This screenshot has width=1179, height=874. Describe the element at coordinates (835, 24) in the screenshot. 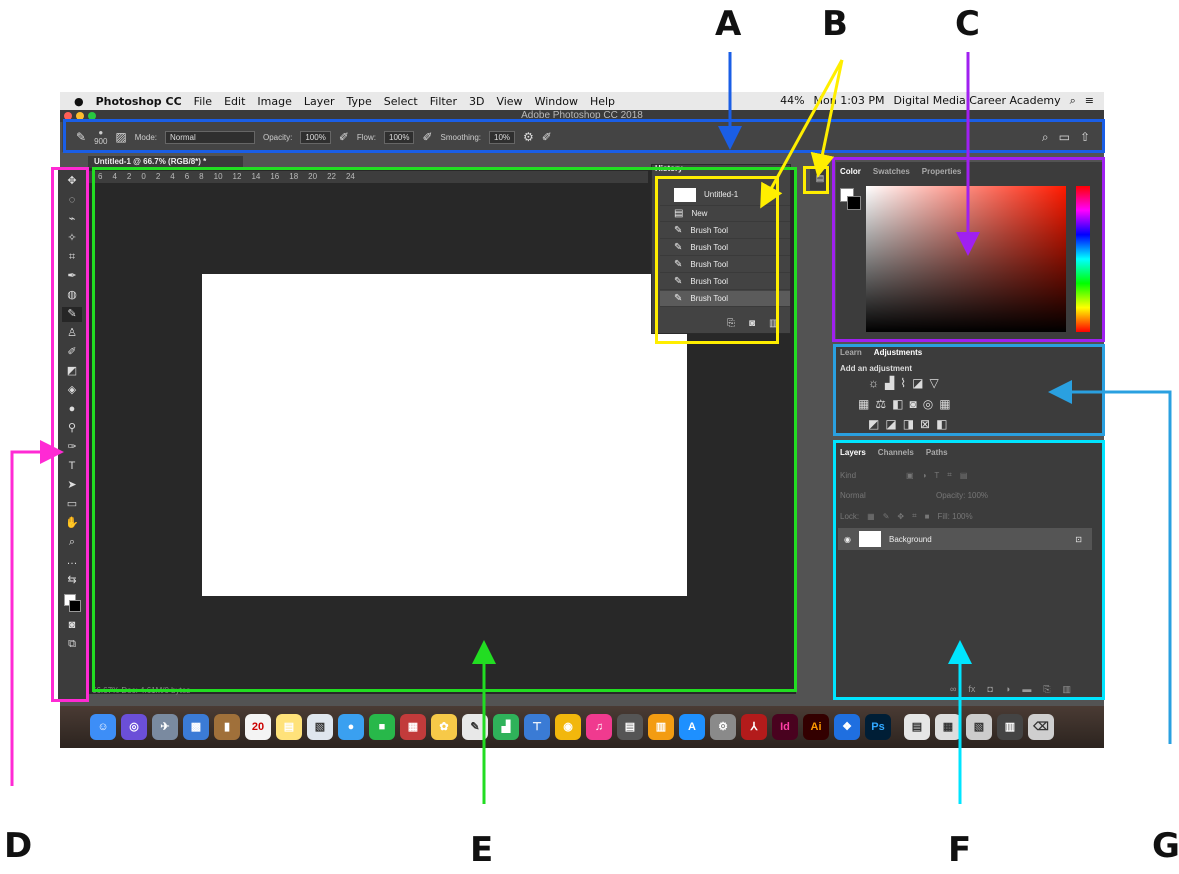

I see `label-b: B` at that location.